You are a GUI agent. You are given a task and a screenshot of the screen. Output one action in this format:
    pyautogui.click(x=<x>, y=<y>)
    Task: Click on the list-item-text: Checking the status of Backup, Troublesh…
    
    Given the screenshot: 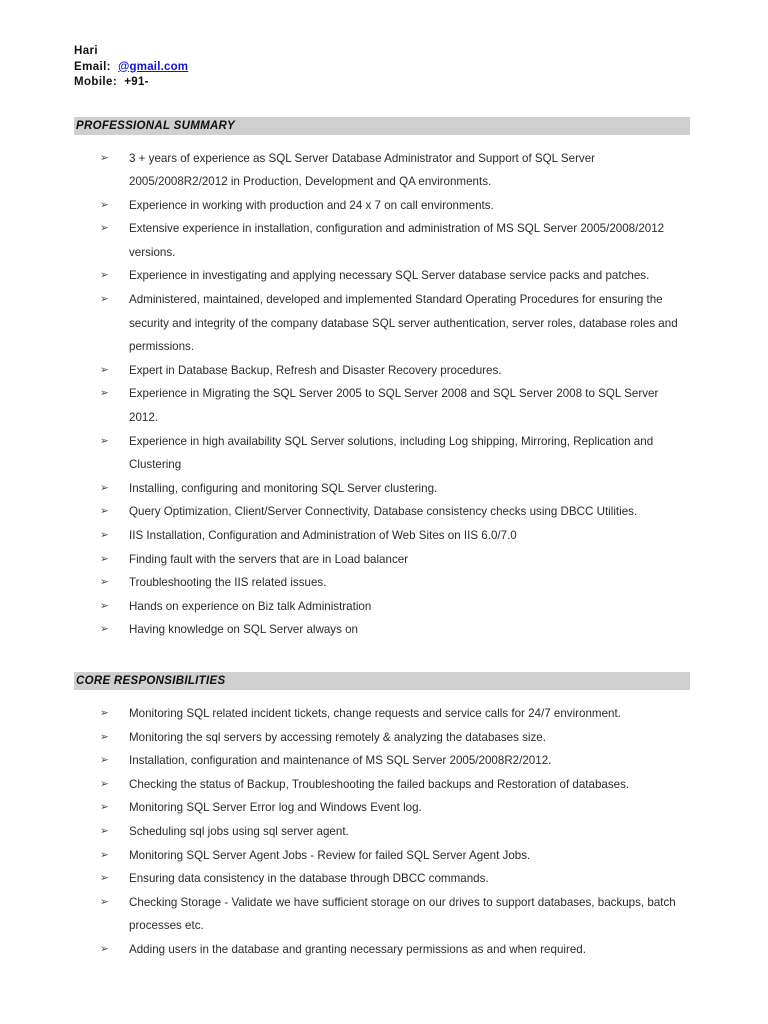 What is the action you would take?
    pyautogui.click(x=379, y=784)
    